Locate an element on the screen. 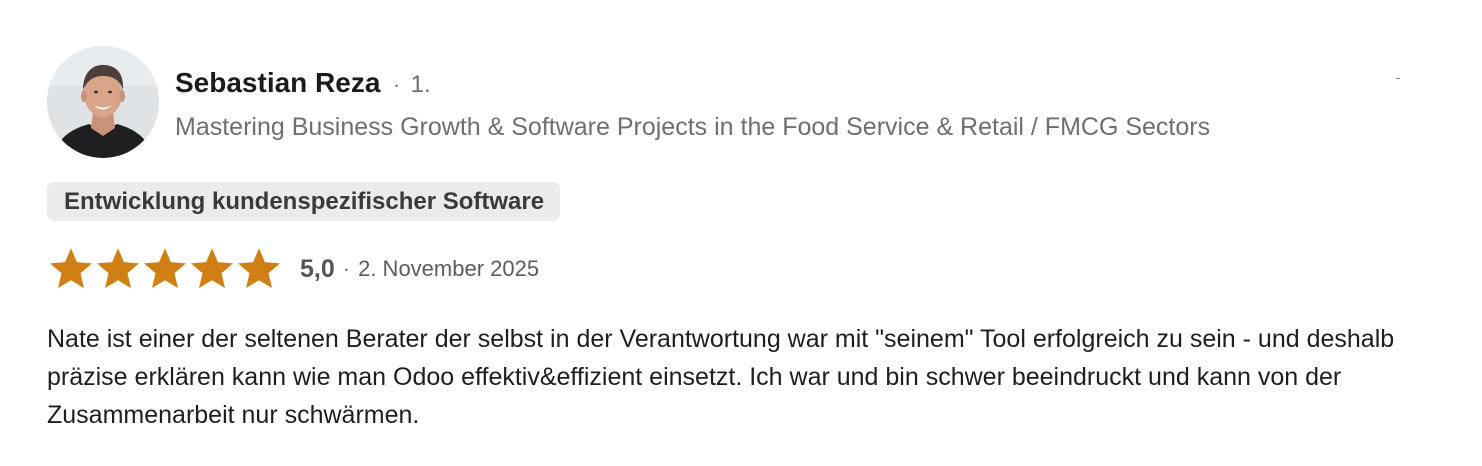  author-name: Sebastian Reza is located at coordinates (277, 82).